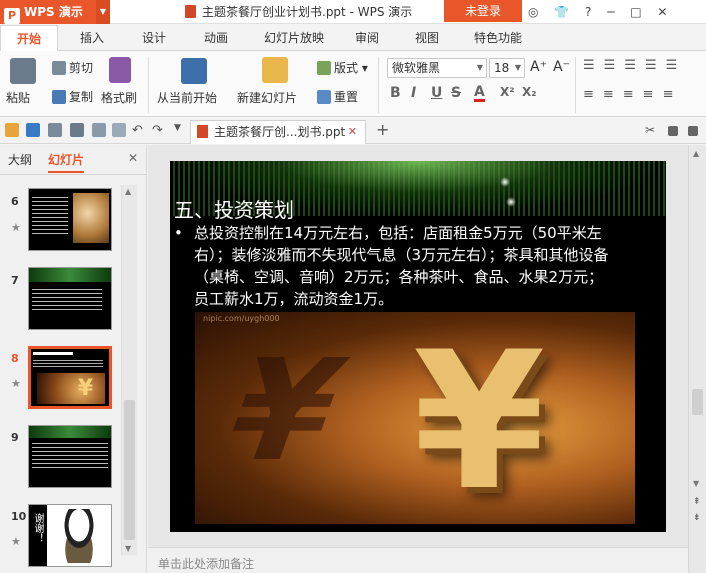 The image size is (706, 573). Describe the element at coordinates (395, 93) in the screenshot. I see `bold-button: B` at that location.